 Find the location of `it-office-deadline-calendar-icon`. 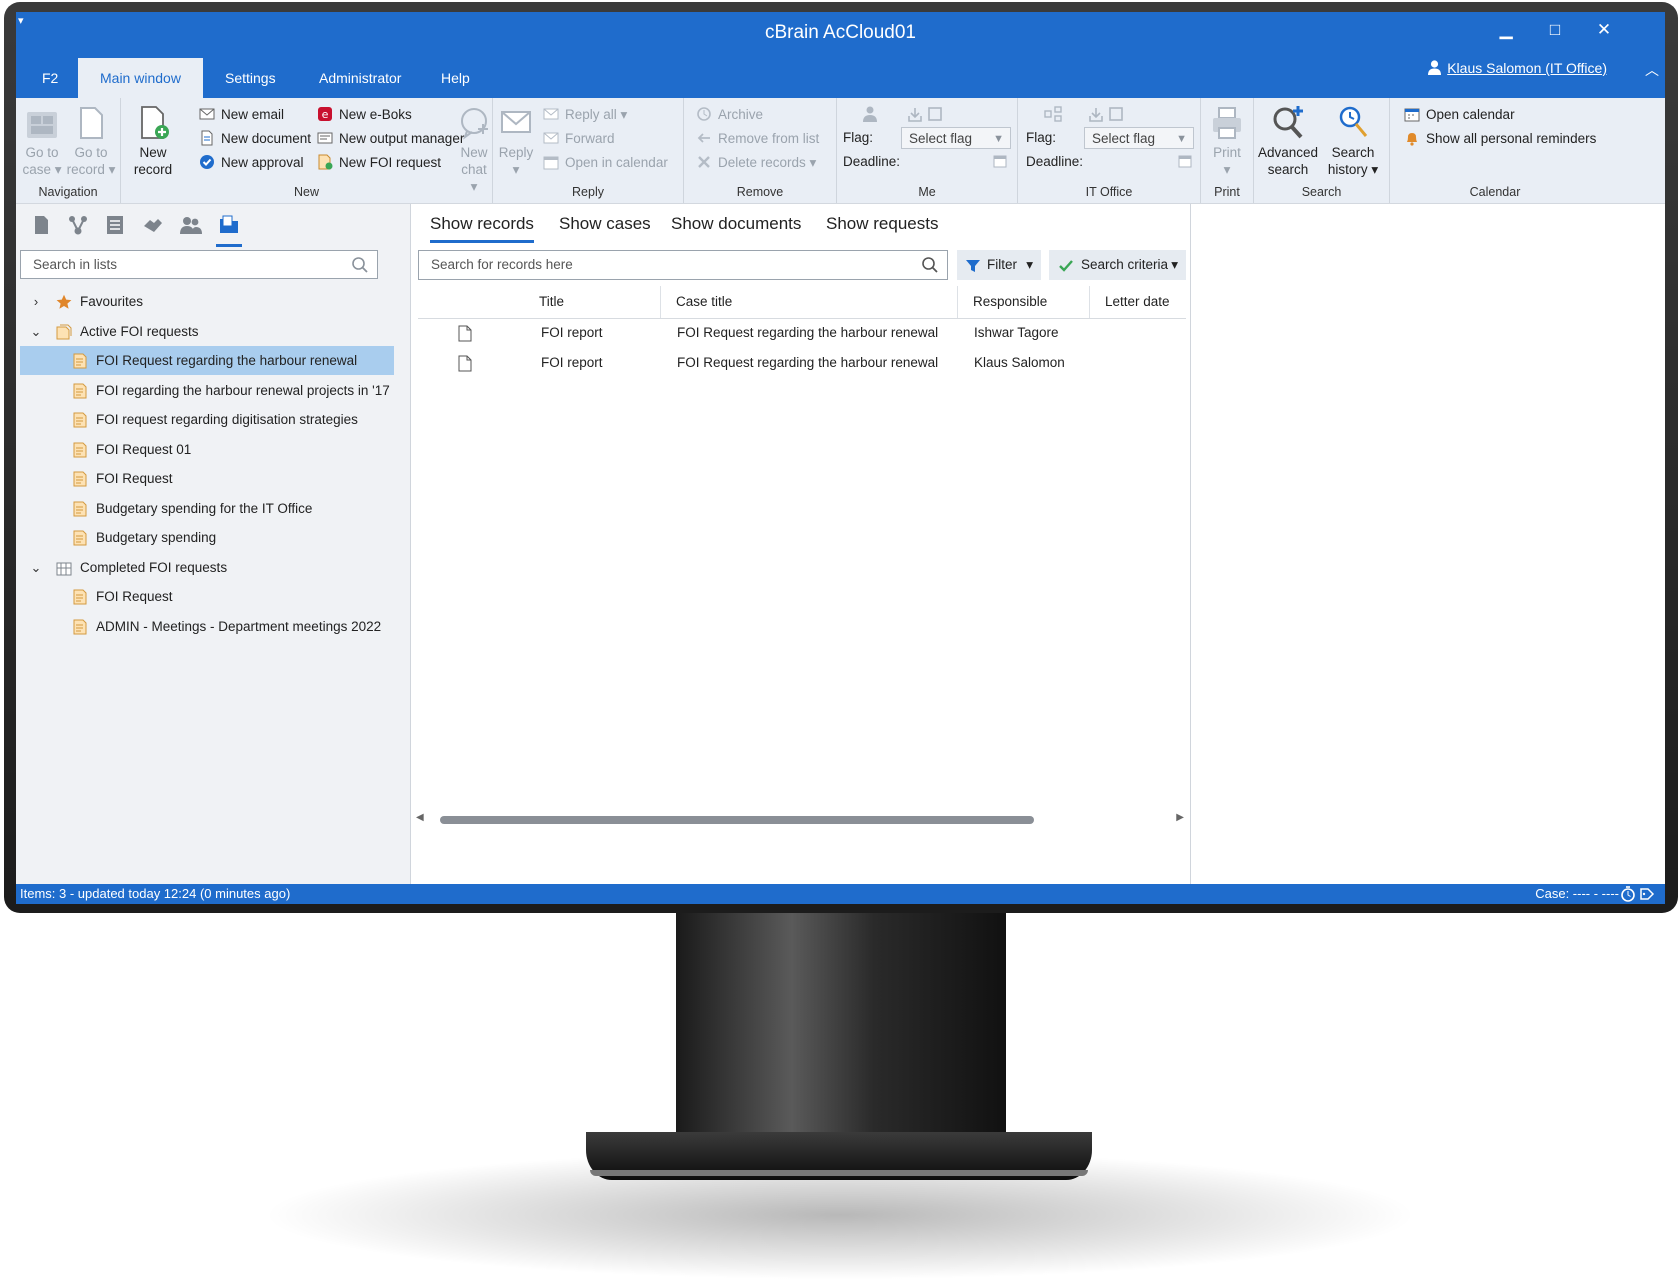

it-office-deadline-calendar-icon is located at coordinates (1185, 161).